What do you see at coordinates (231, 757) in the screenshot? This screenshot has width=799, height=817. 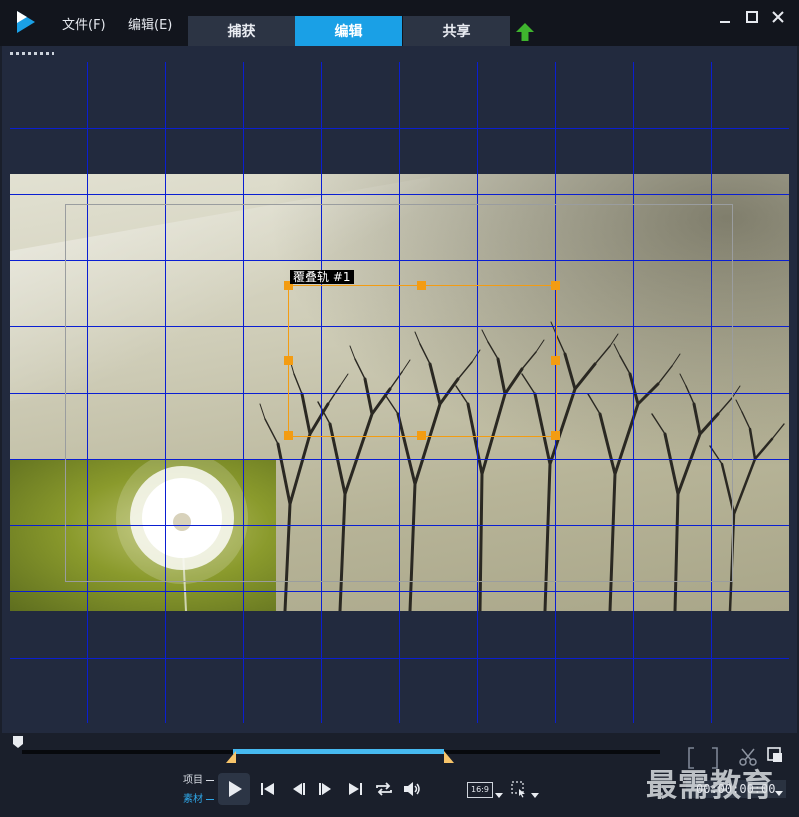 I see `trim-in-marker-icon` at bounding box center [231, 757].